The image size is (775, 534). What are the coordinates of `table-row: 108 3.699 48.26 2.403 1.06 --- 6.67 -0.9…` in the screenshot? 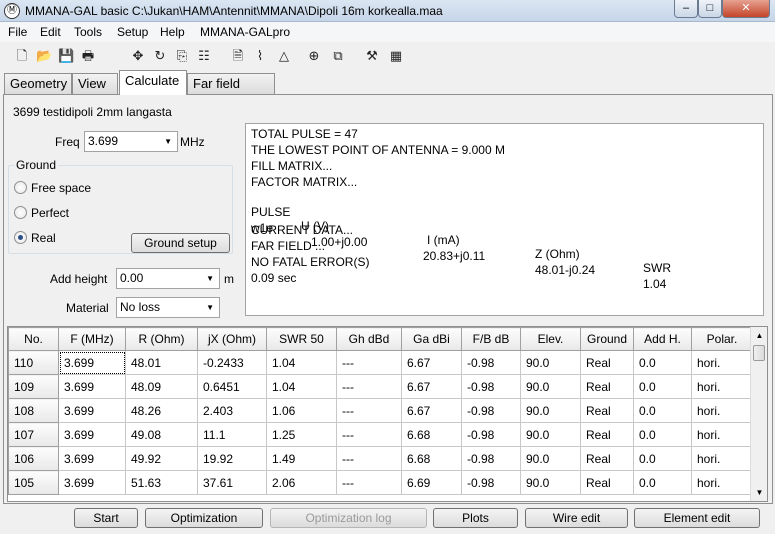 It's located at (380, 410).